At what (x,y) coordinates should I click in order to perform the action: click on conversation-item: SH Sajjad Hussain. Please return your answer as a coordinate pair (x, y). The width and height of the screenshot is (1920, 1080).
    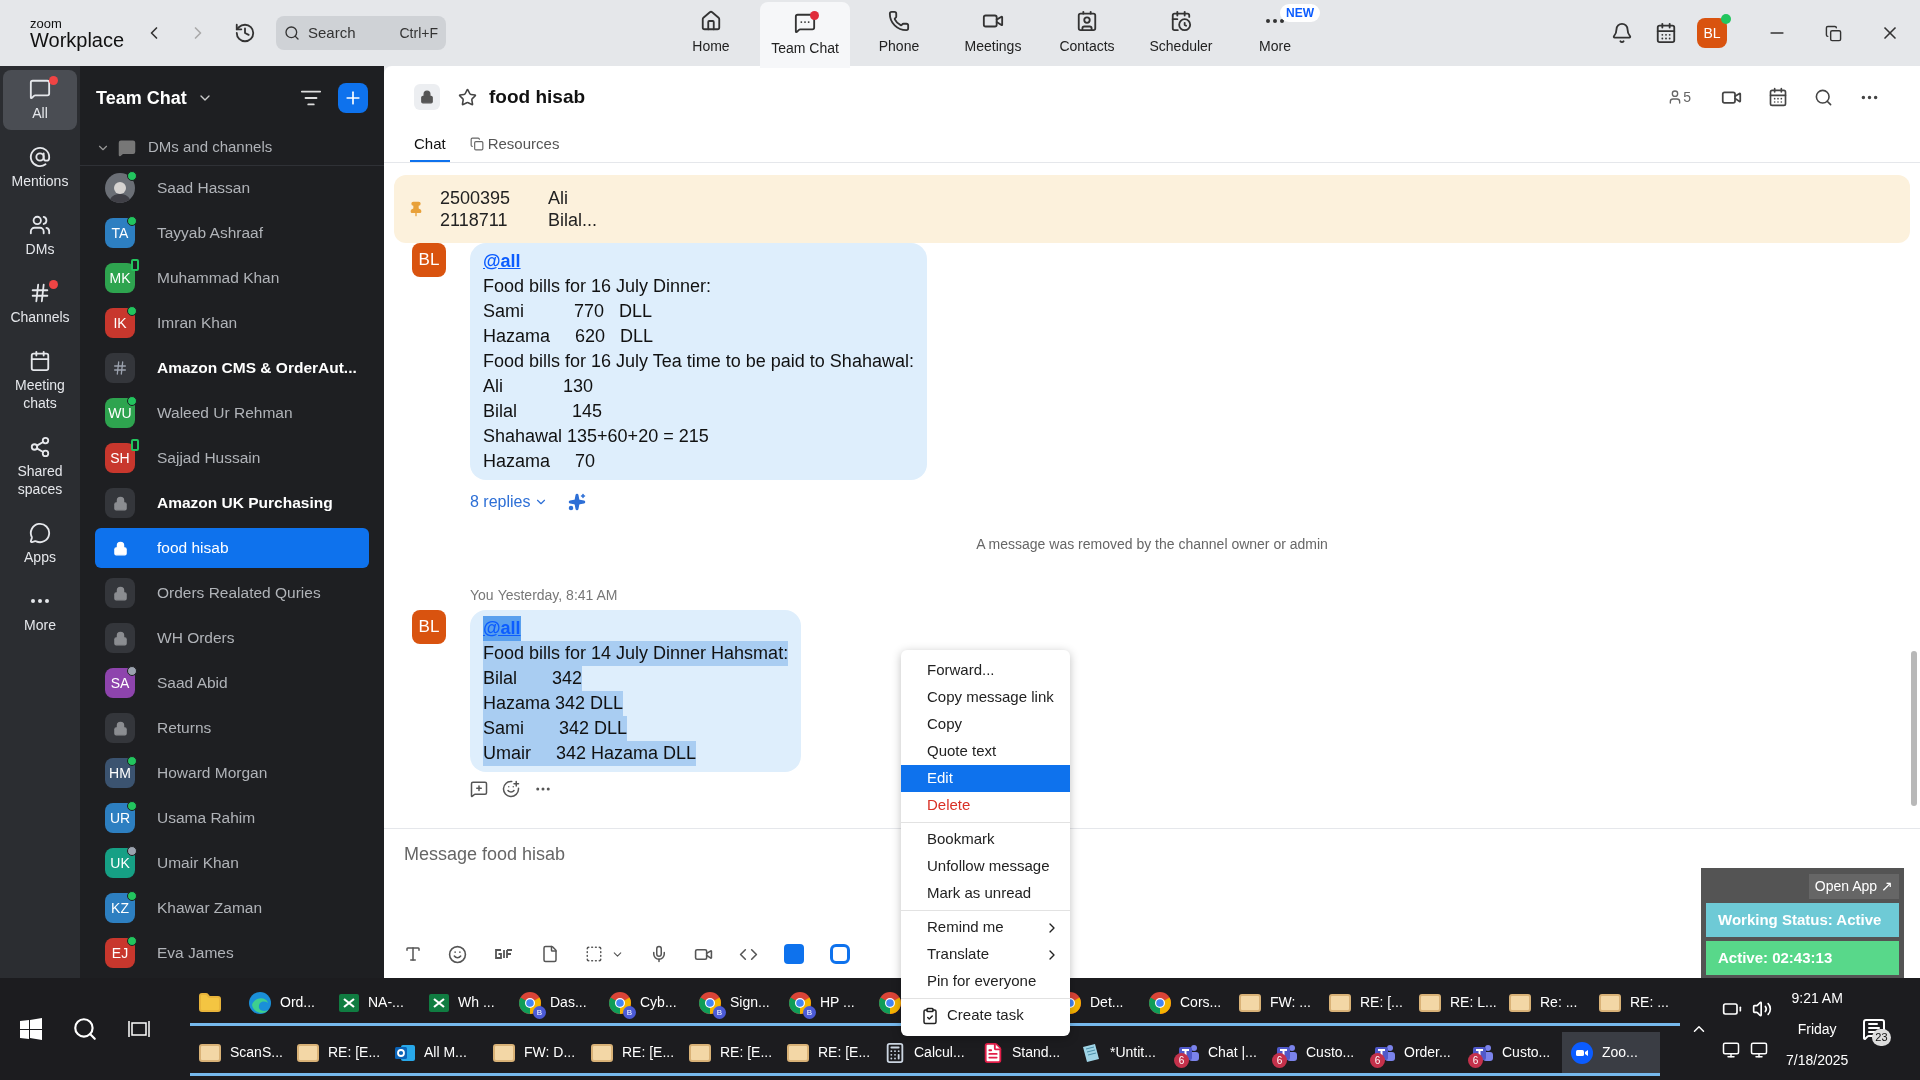
    Looking at the image, I should click on (232, 458).